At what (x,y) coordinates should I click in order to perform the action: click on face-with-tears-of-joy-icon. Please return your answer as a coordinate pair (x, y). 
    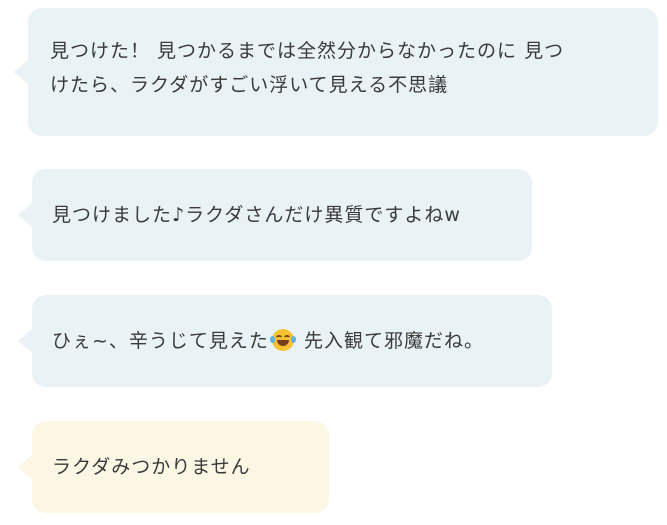
    Looking at the image, I should click on (282, 340).